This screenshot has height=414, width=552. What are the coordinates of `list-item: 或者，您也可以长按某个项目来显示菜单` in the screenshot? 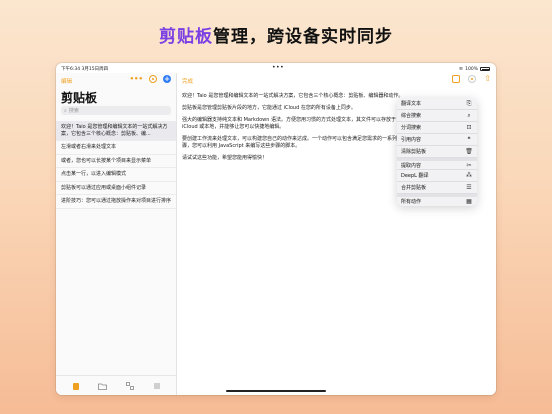 It's located at (116, 161).